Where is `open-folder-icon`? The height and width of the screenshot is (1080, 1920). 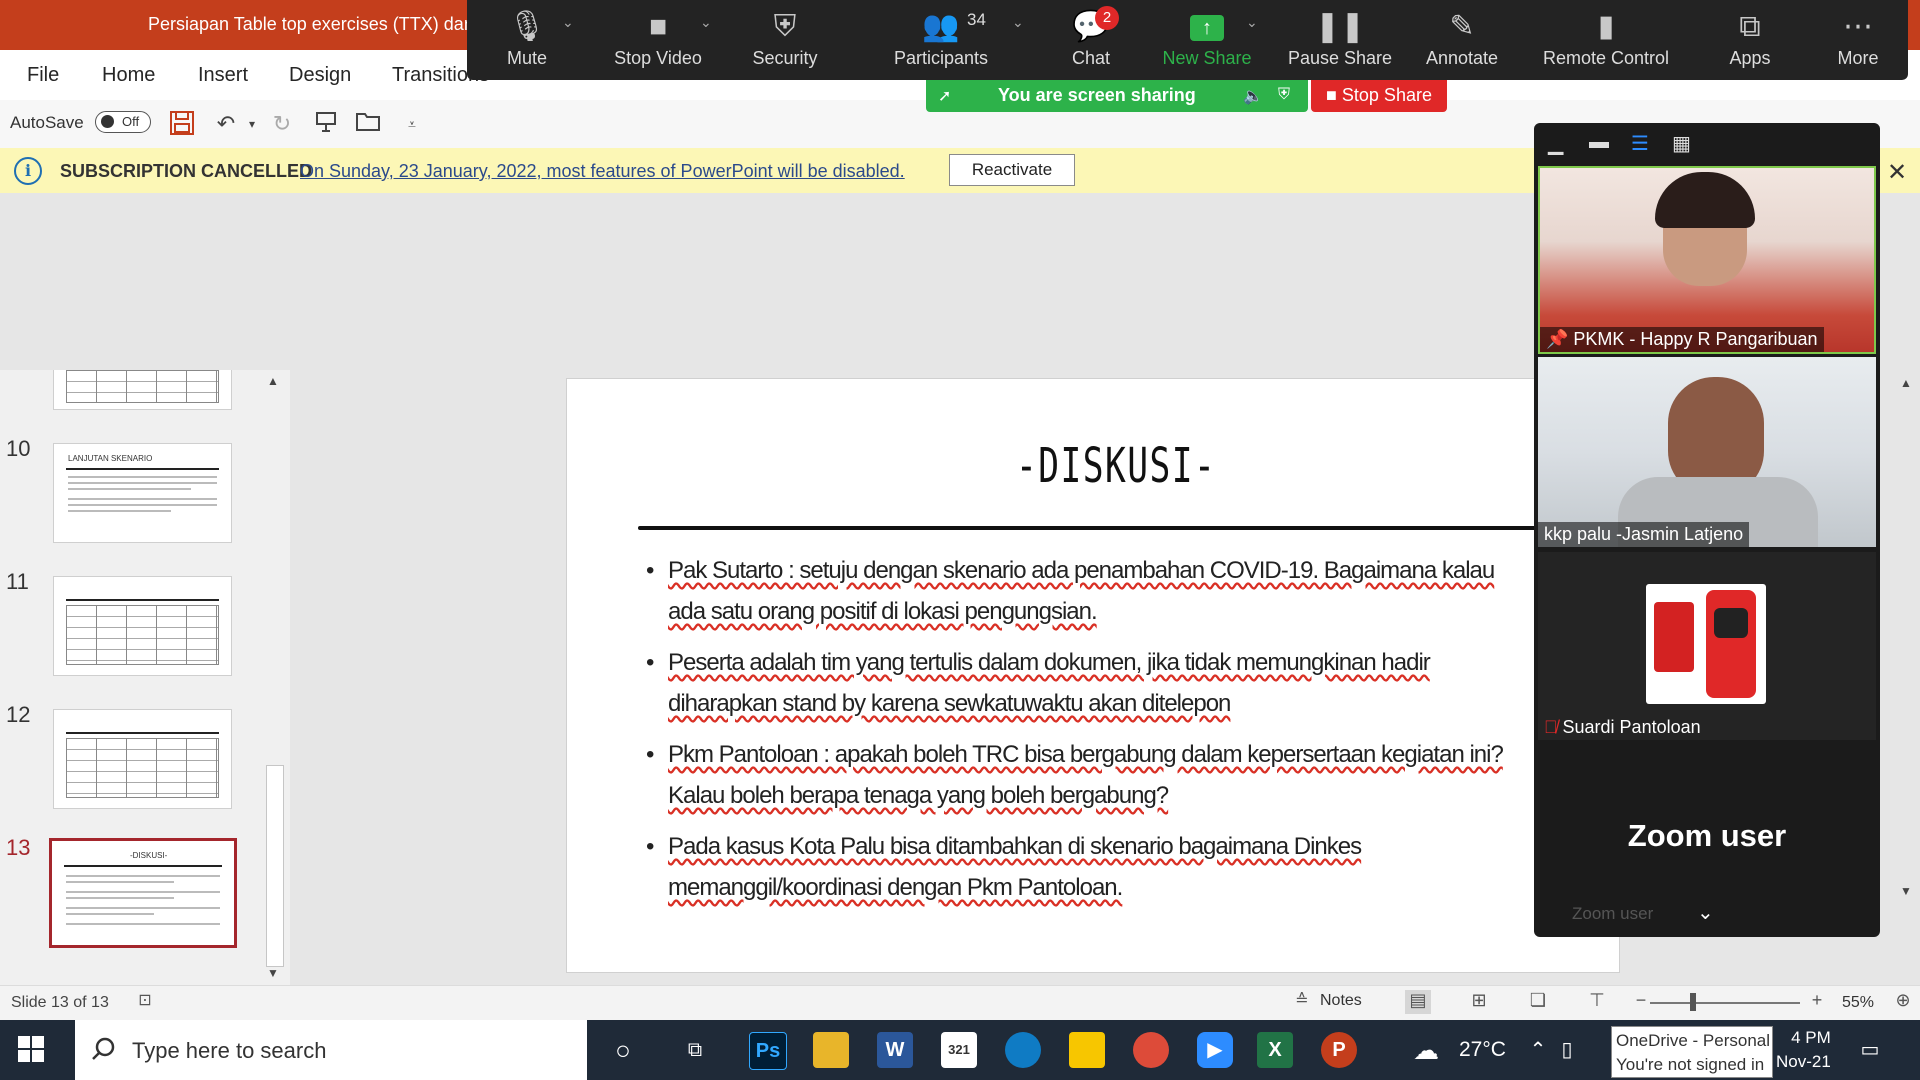
open-folder-icon is located at coordinates (368, 124).